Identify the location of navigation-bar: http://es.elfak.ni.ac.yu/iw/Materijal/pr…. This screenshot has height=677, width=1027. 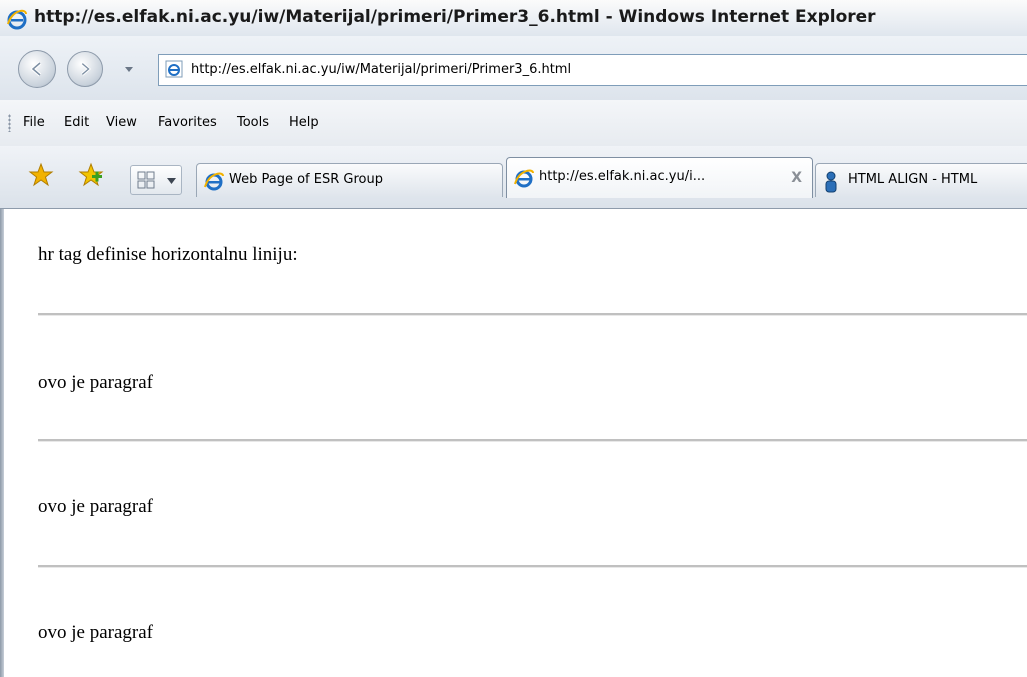
(513, 68).